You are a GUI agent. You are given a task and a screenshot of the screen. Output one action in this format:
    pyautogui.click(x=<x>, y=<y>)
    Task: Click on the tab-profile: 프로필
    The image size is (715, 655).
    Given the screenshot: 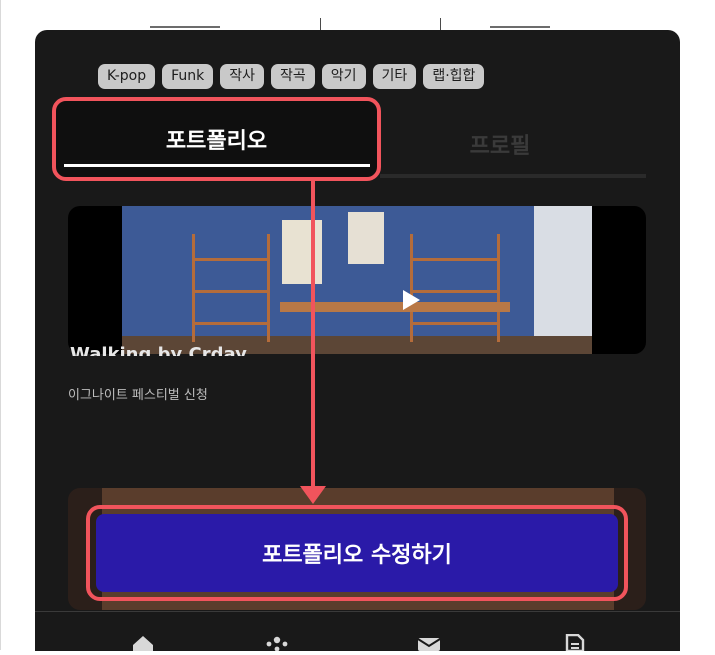 What is the action you would take?
    pyautogui.click(x=500, y=144)
    